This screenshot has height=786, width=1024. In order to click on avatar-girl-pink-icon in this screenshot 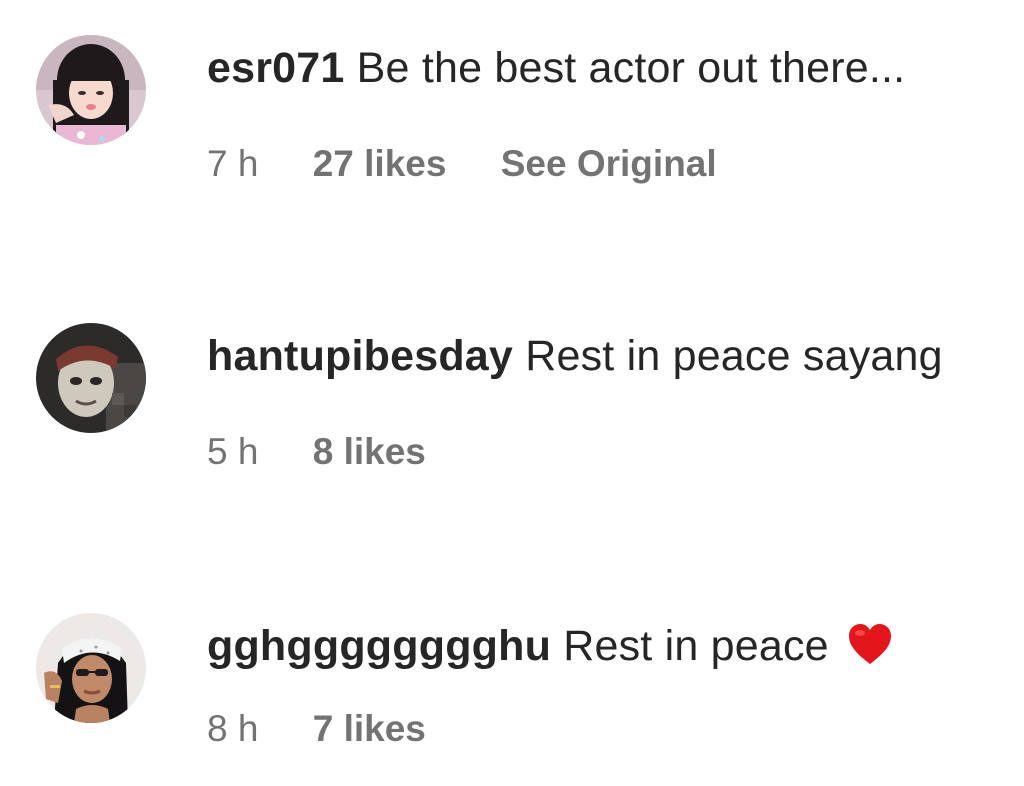, I will do `click(91, 90)`.